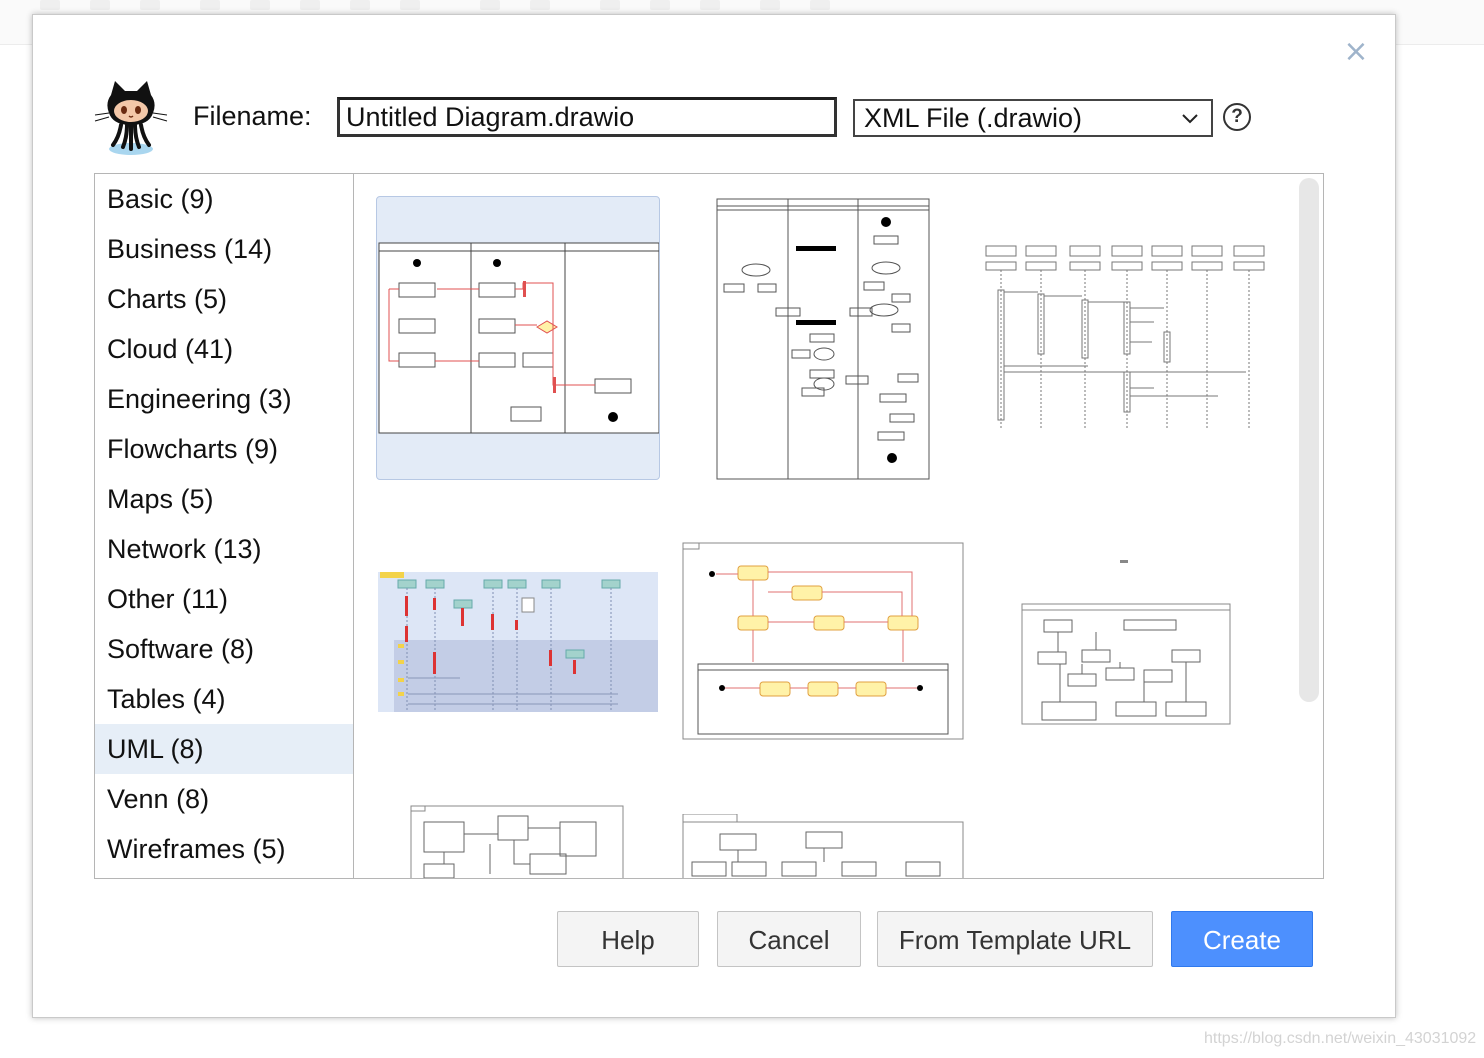 Image resolution: width=1484 pixels, height=1058 pixels. Describe the element at coordinates (1127, 645) in the screenshot. I see `template-uml-class-package` at that location.